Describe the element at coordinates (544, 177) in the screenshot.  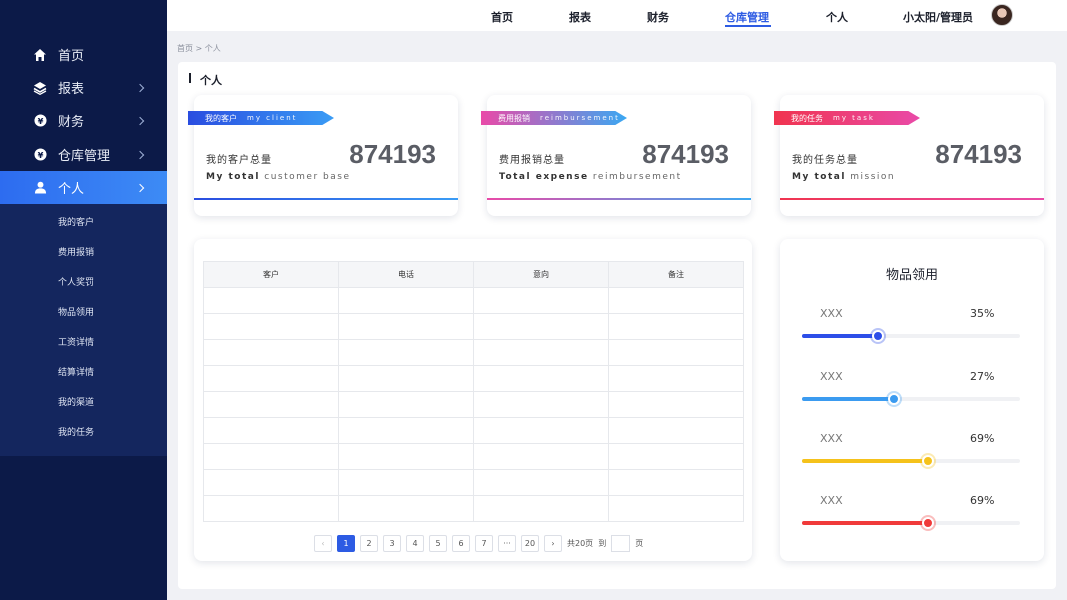
I see `card-subtitle-bold: Total expense` at that location.